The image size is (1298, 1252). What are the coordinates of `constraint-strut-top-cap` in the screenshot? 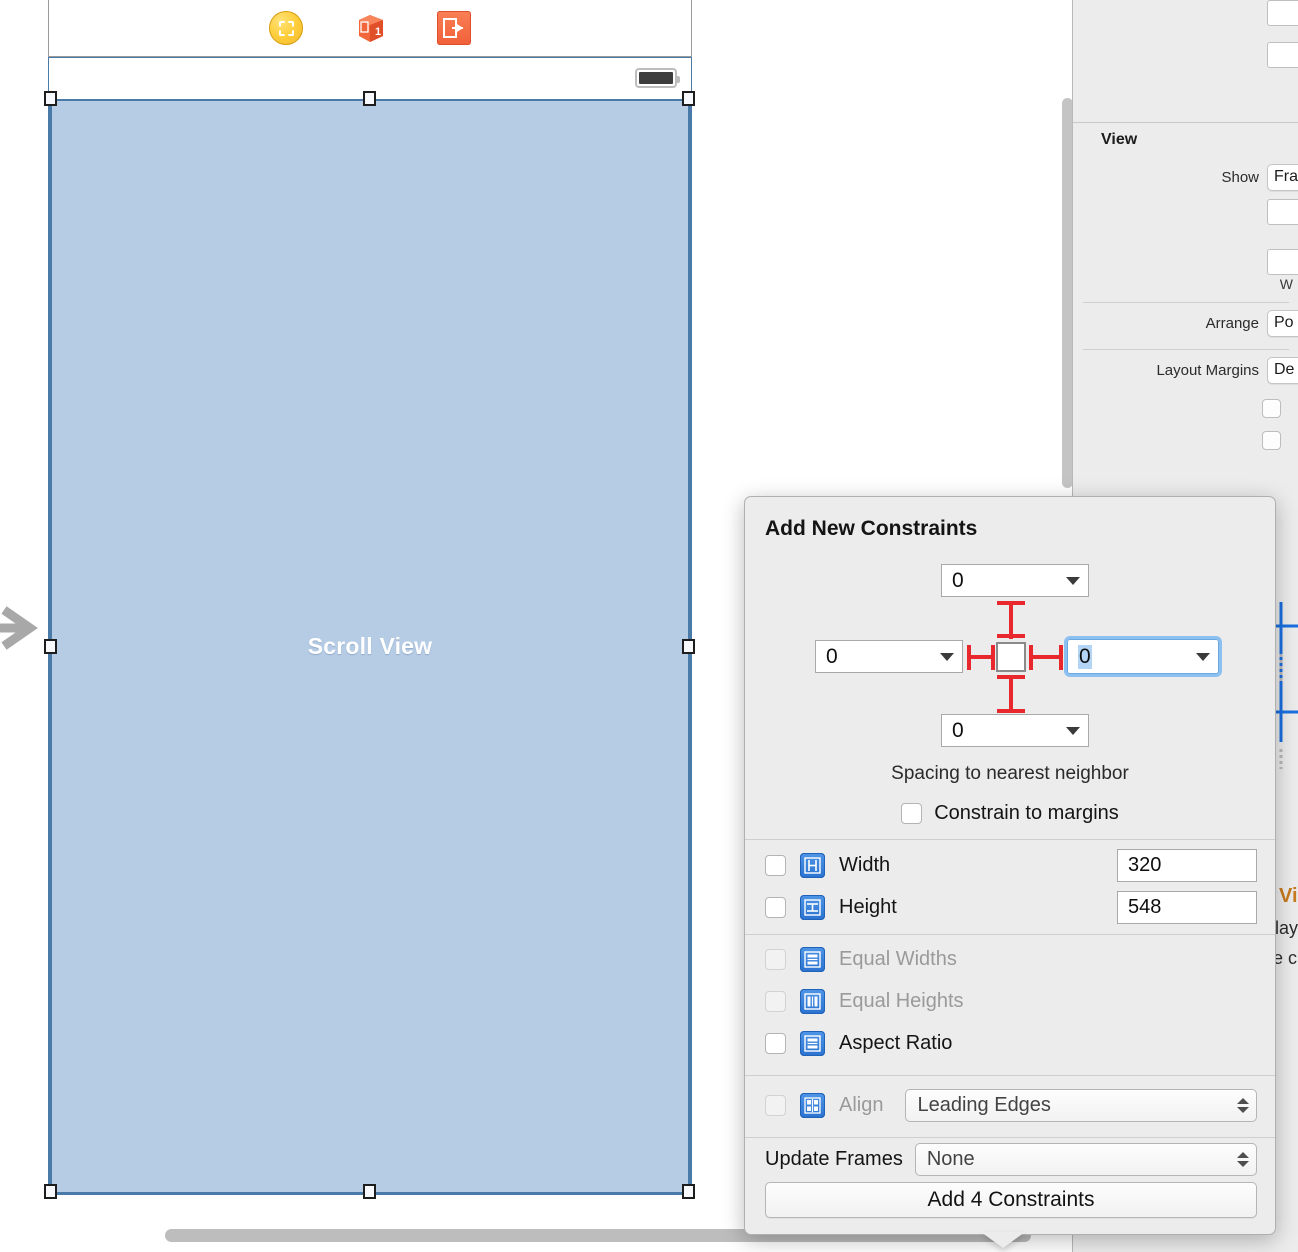 It's located at (1011, 603).